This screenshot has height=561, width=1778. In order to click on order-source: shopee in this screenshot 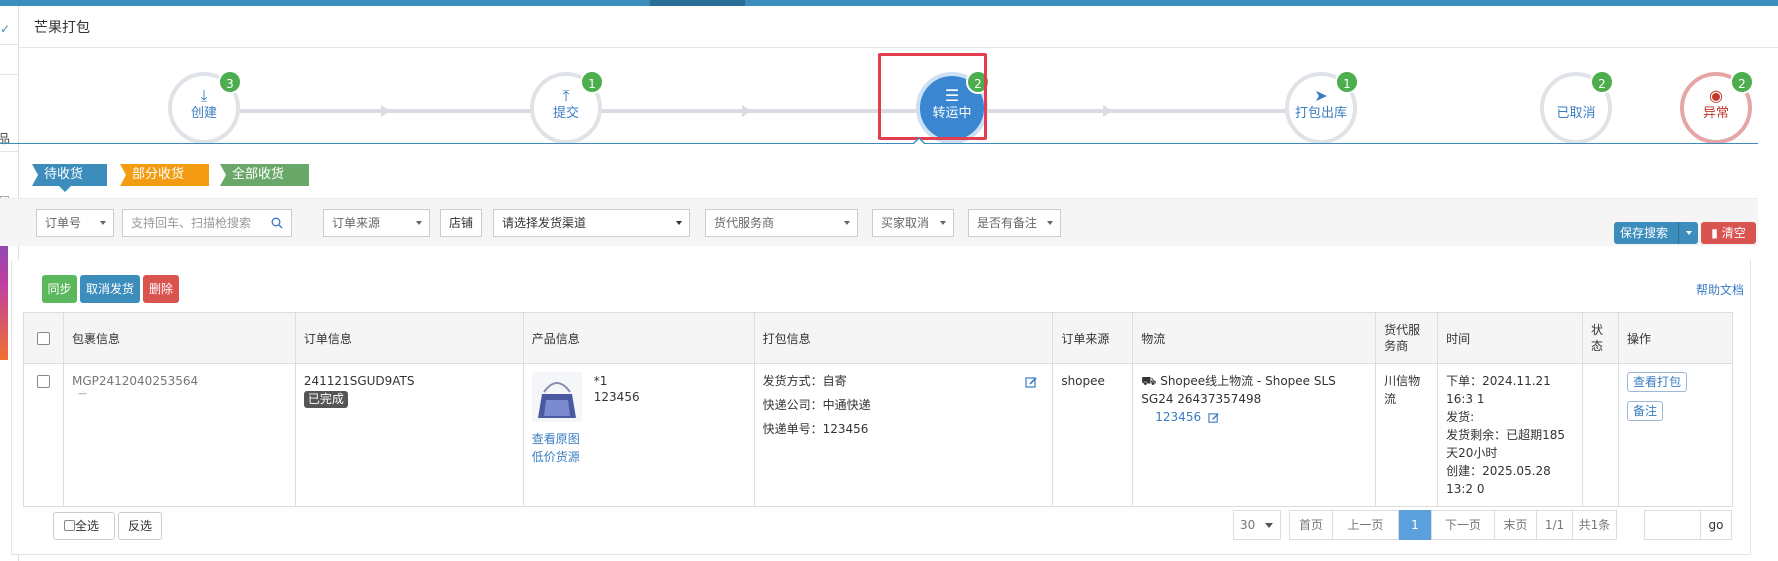, I will do `click(1093, 435)`.